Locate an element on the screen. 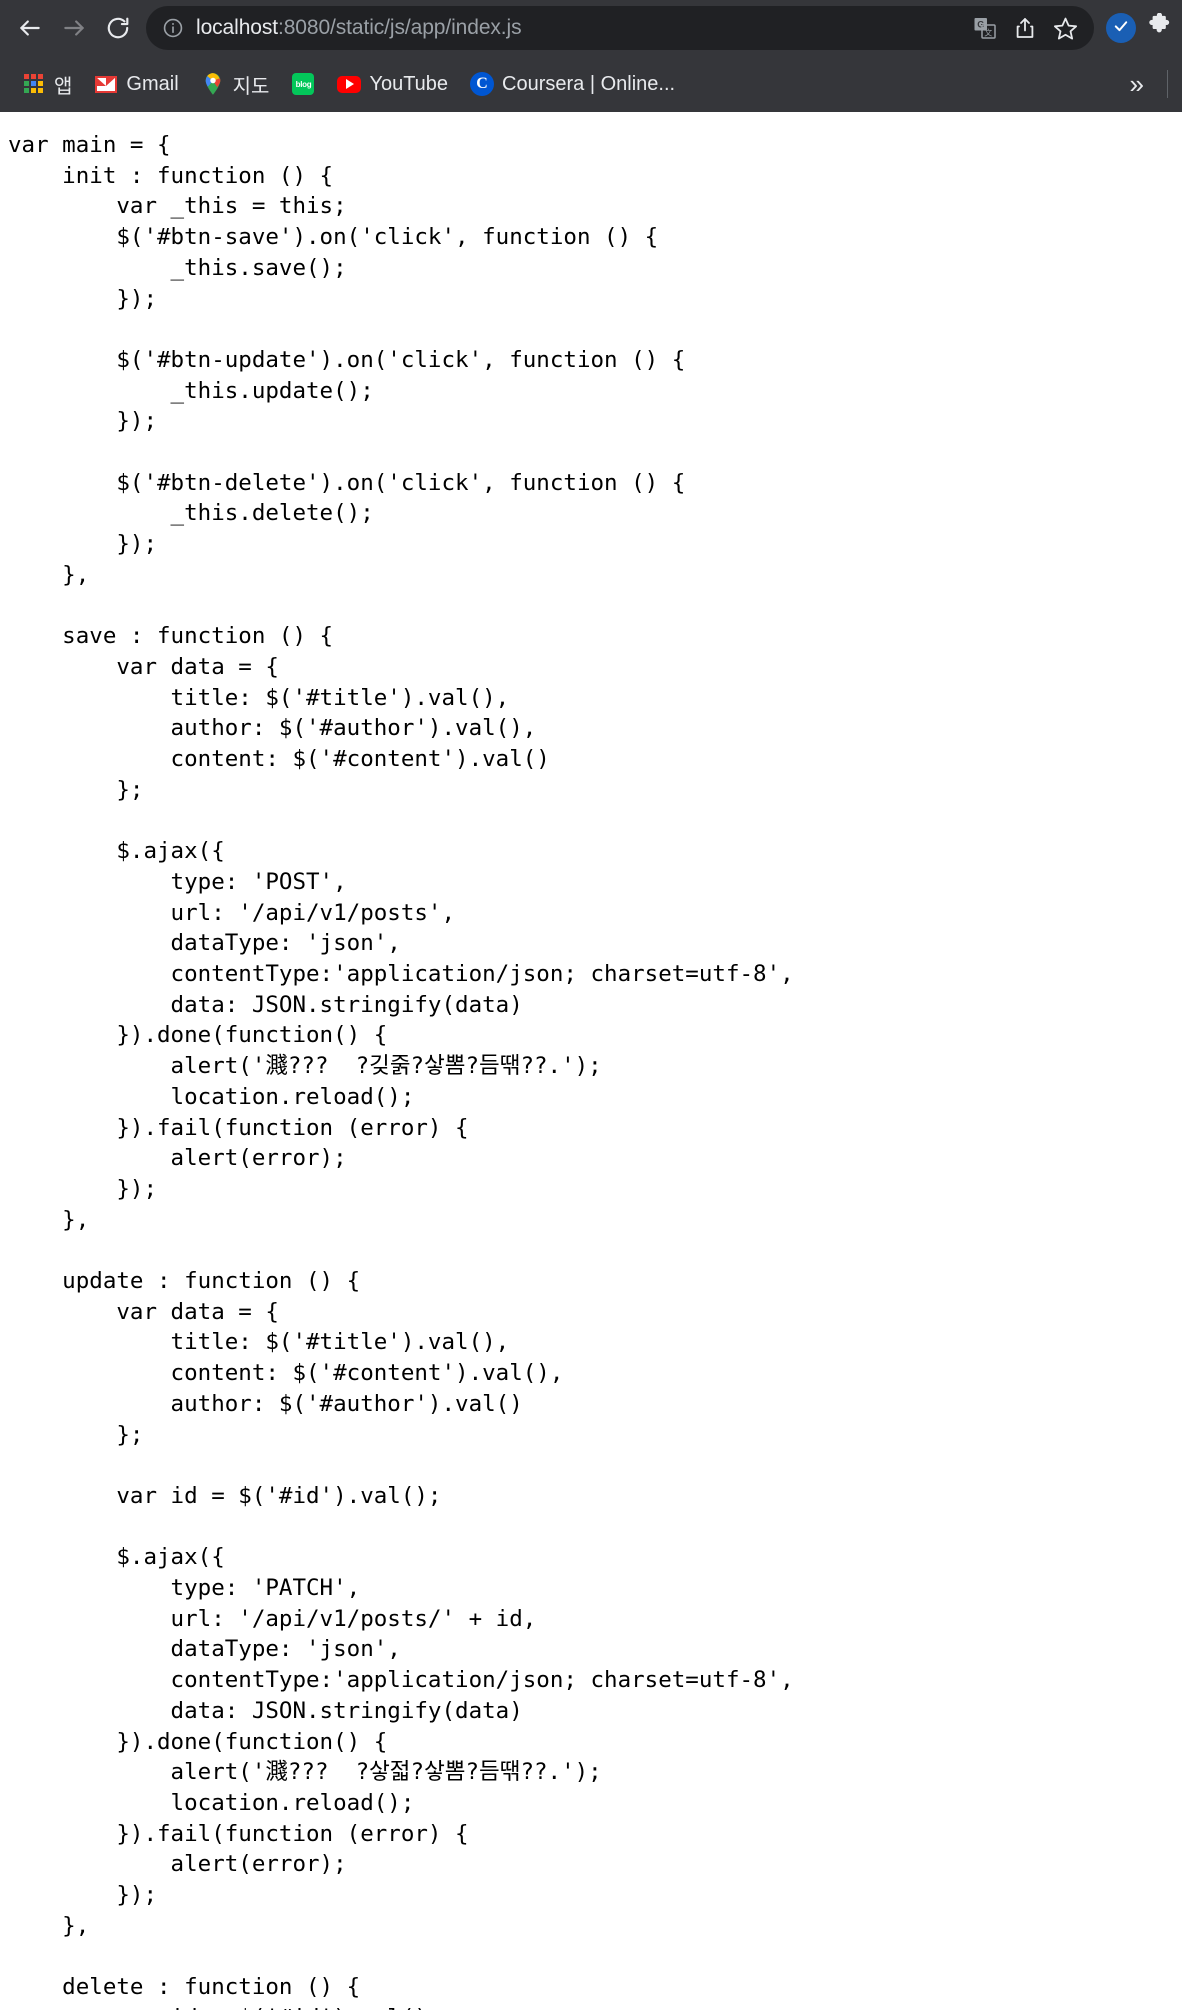 Image resolution: width=1182 pixels, height=2010 pixels. translate-icon: G 文 is located at coordinates (985, 28).